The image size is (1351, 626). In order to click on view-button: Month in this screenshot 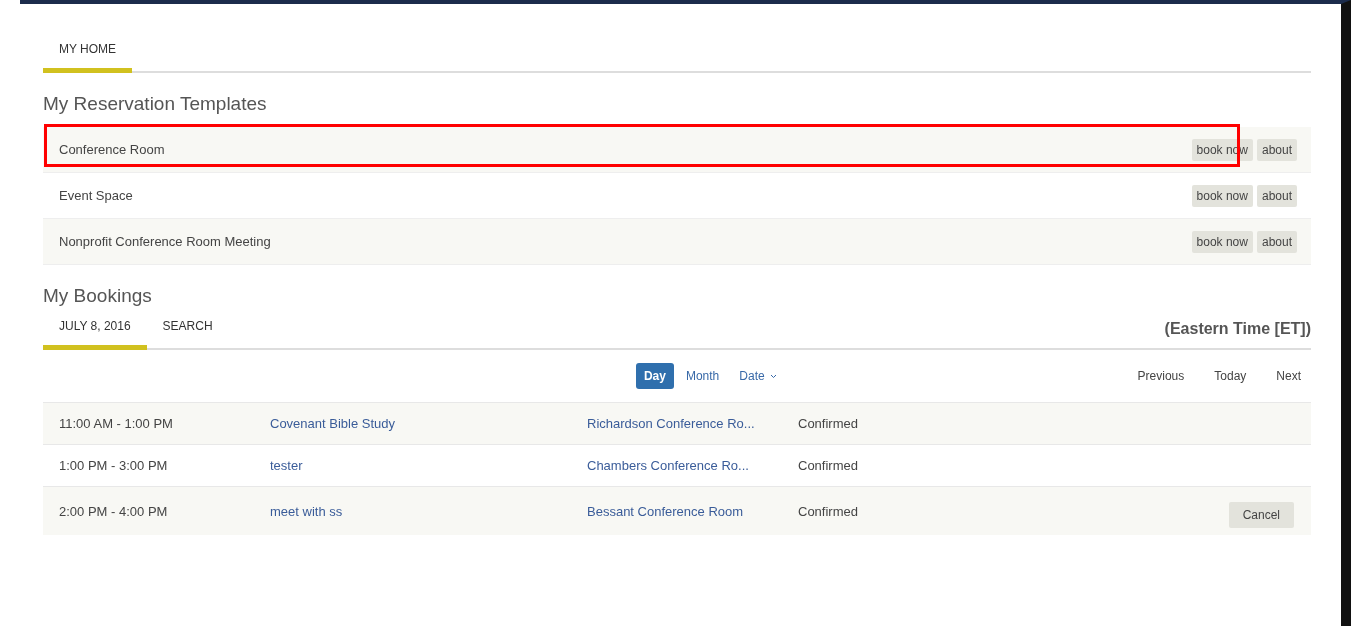, I will do `click(702, 376)`.